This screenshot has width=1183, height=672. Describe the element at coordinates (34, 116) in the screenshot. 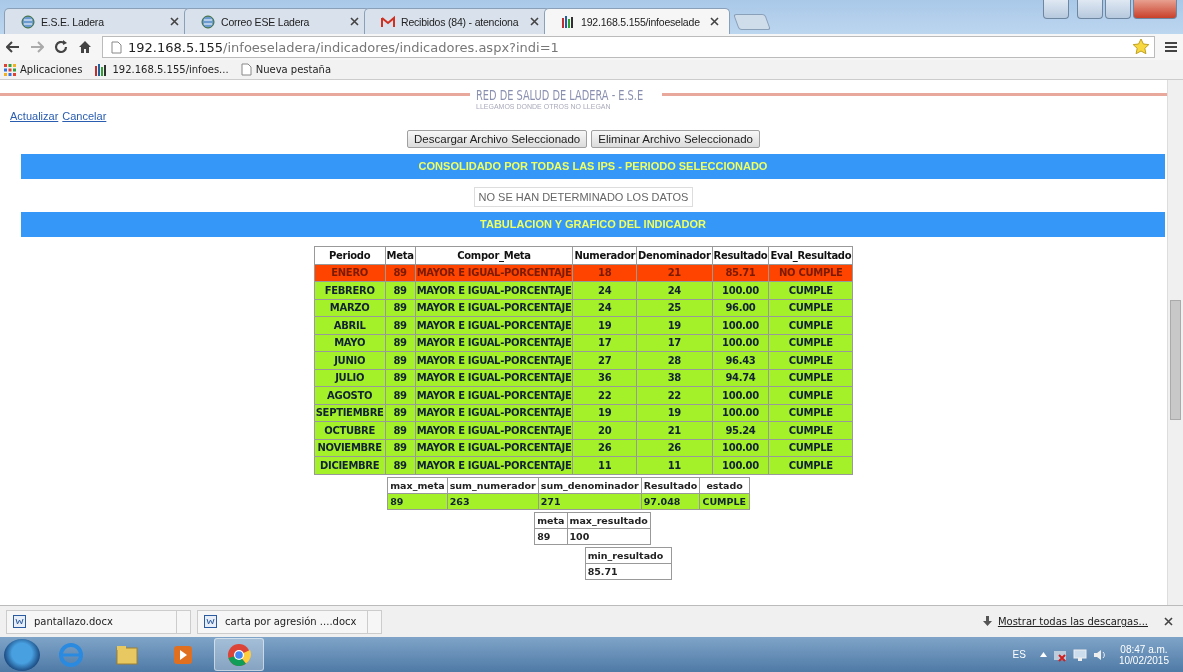

I see `link: Actualizar` at that location.